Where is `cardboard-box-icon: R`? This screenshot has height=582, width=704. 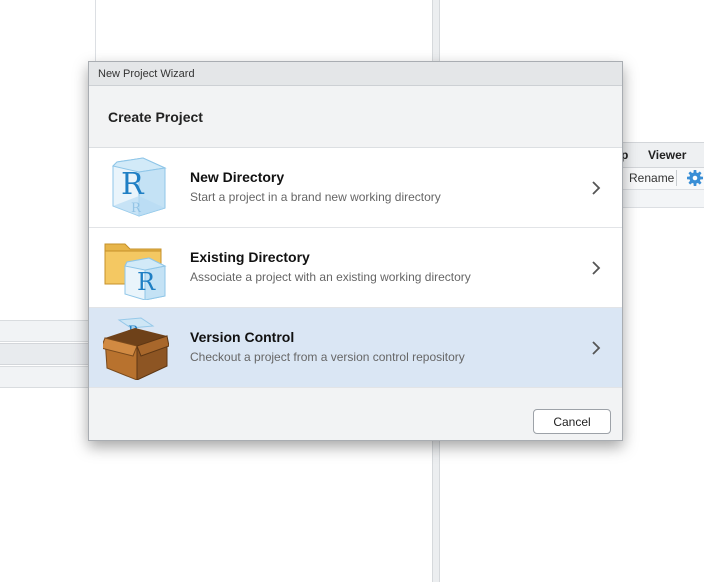
cardboard-box-icon: R is located at coordinates (136, 348).